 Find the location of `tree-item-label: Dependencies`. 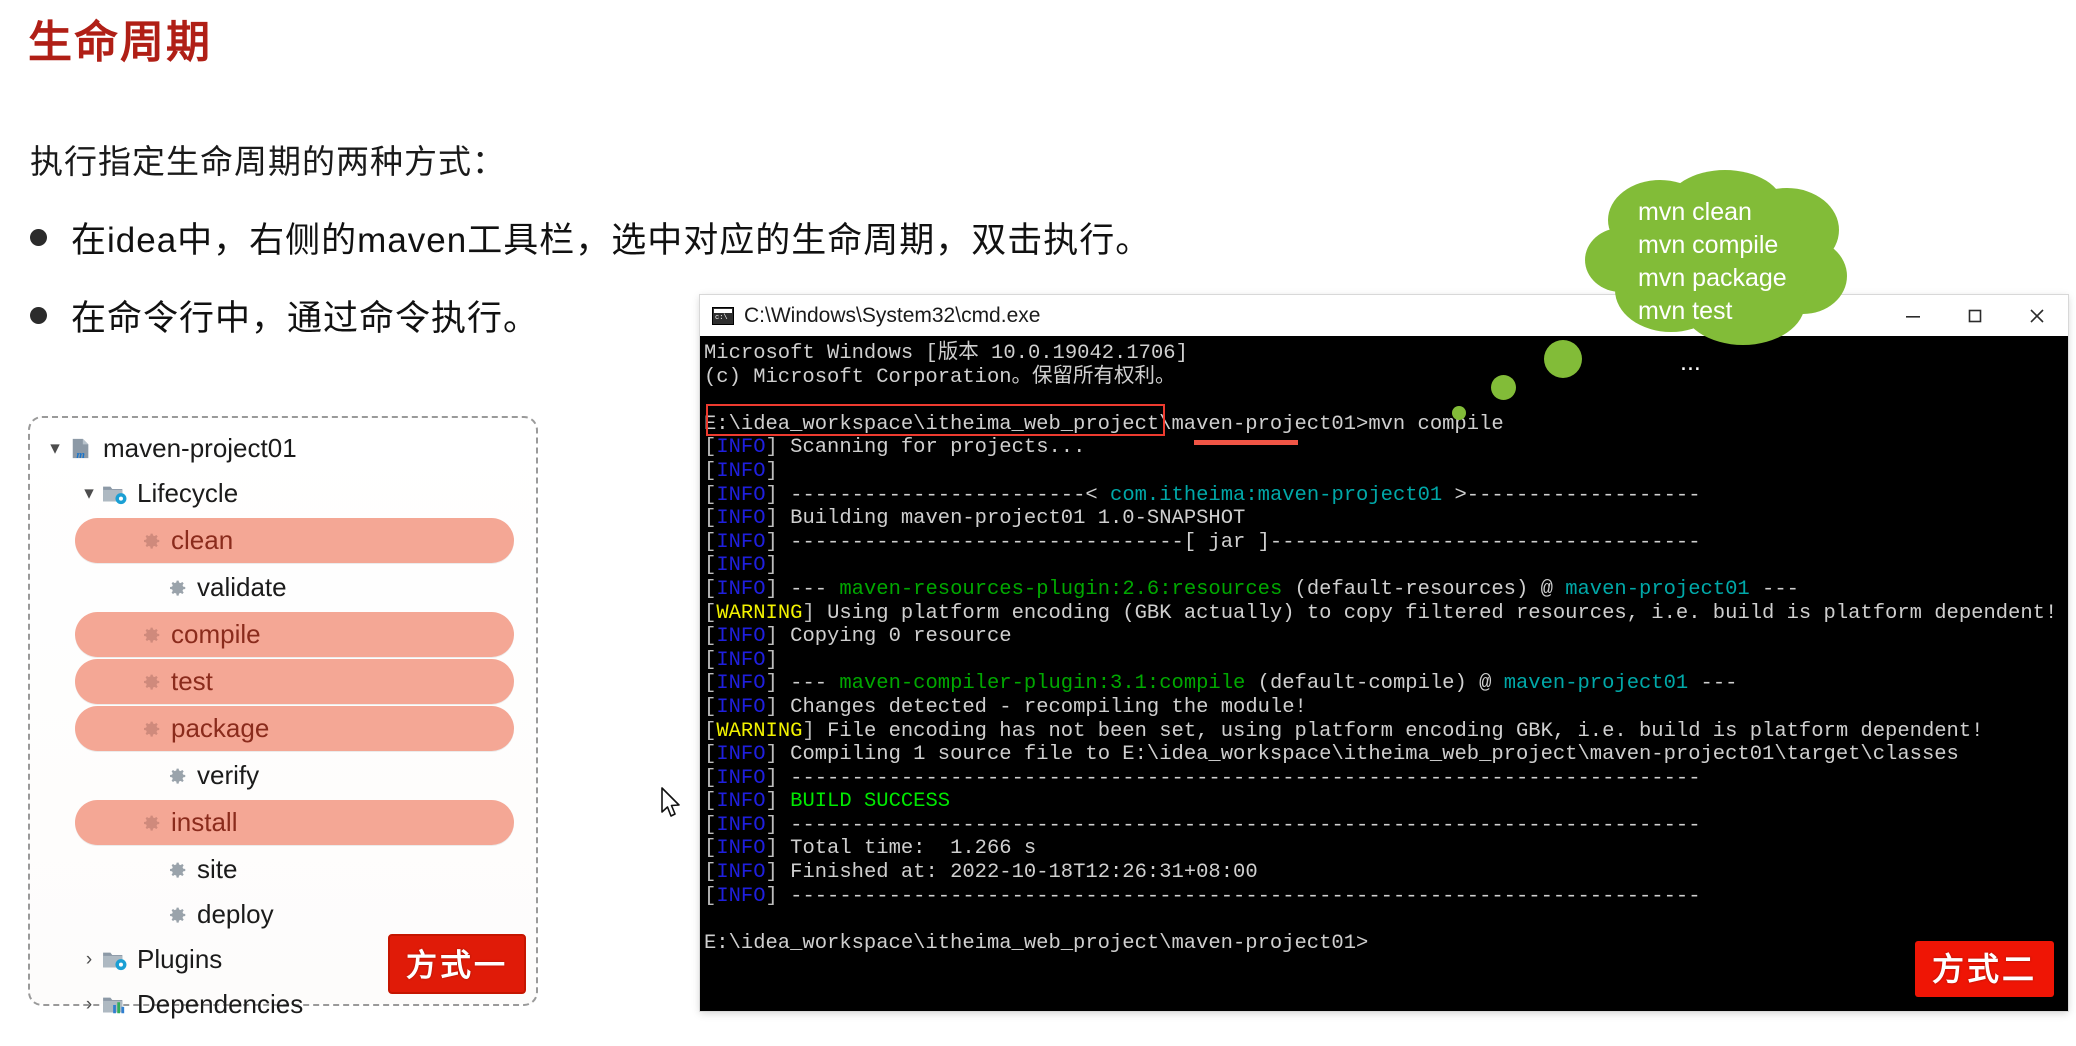

tree-item-label: Dependencies is located at coordinates (220, 1004).